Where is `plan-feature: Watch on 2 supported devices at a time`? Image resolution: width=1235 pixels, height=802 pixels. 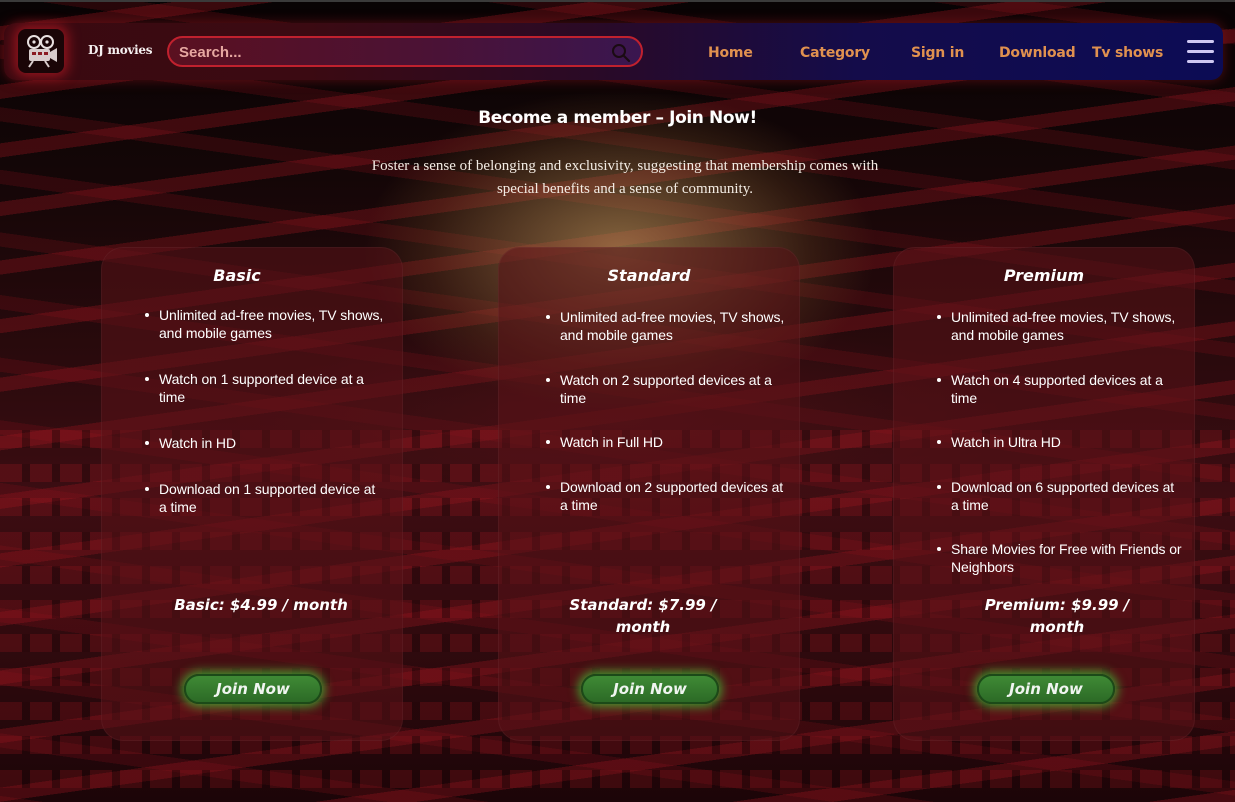
plan-feature: Watch on 2 supported devices at a time is located at coordinates (666, 389).